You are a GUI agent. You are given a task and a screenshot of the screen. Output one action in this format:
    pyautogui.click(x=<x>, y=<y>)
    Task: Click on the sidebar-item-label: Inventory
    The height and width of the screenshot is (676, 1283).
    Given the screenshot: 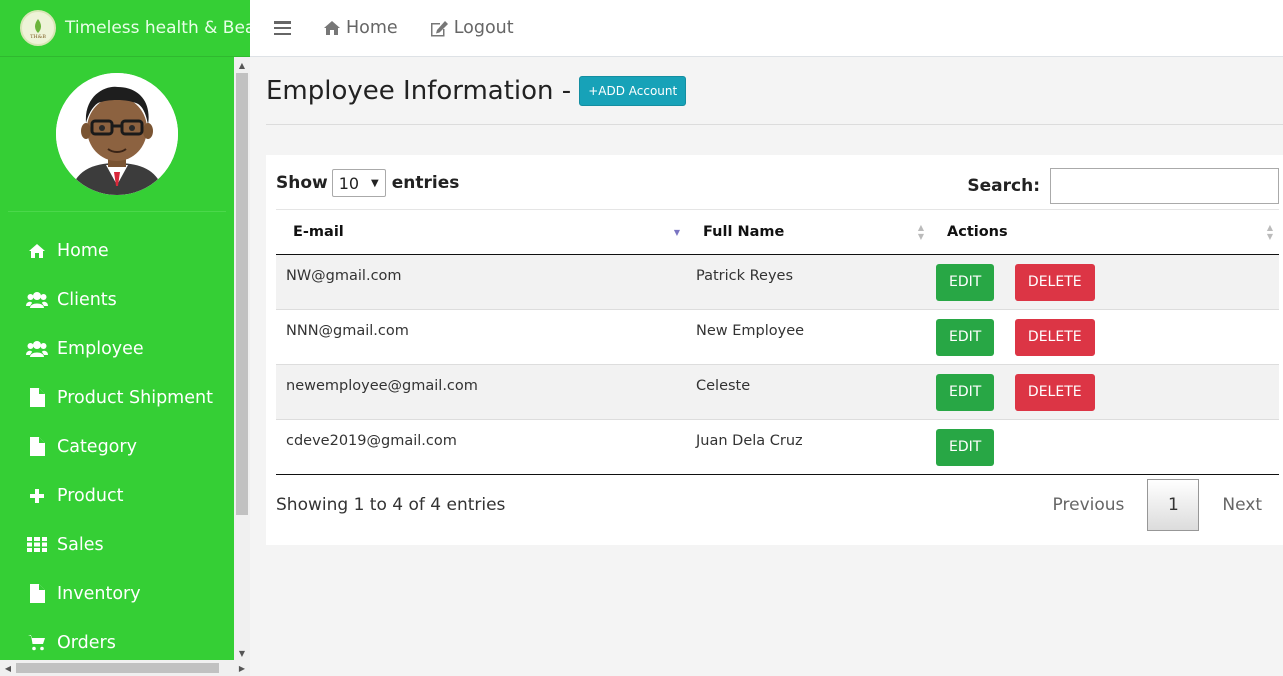 What is the action you would take?
    pyautogui.click(x=99, y=593)
    